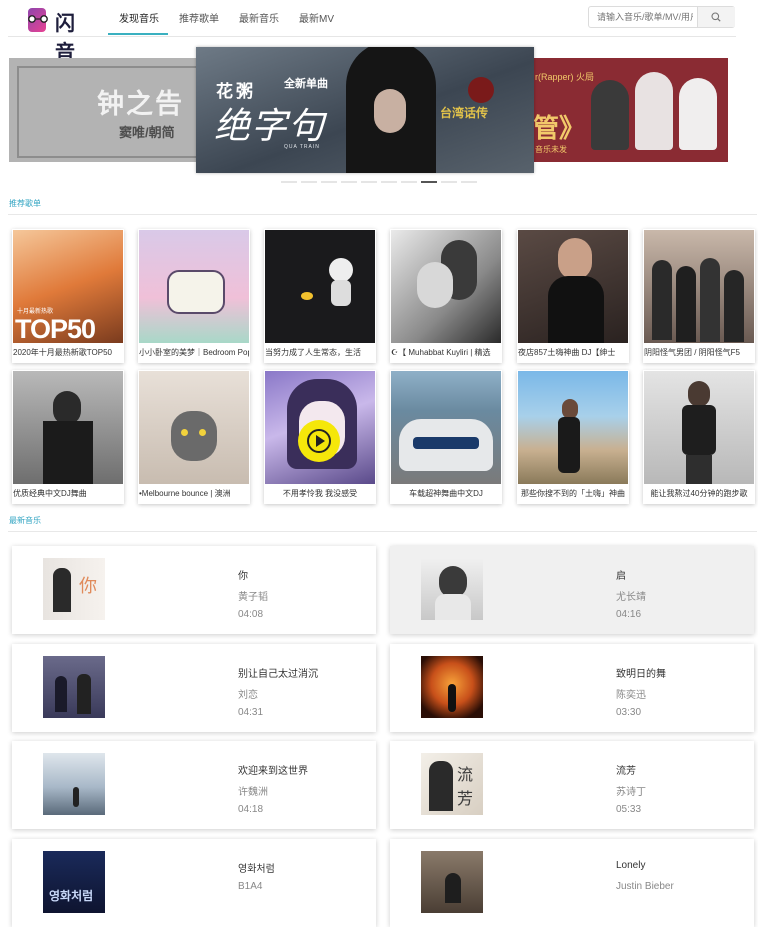 Image resolution: width=758 pixels, height=927 pixels. Describe the element at coordinates (629, 712) in the screenshot. I see `song-duration: 03:30` at that location.